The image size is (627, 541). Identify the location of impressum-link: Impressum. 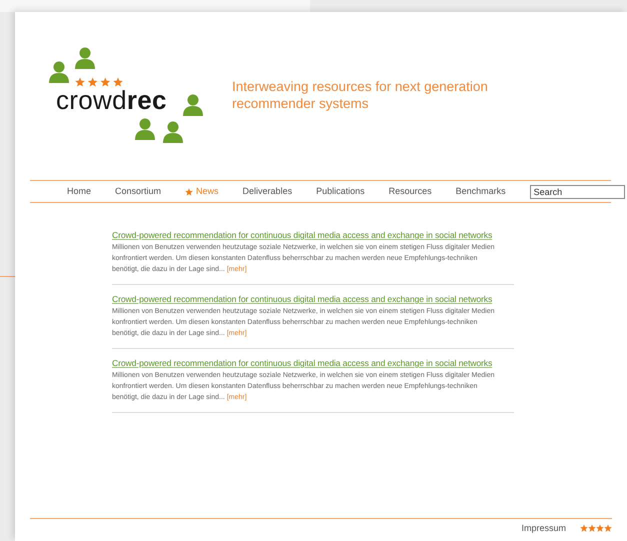
(543, 528).